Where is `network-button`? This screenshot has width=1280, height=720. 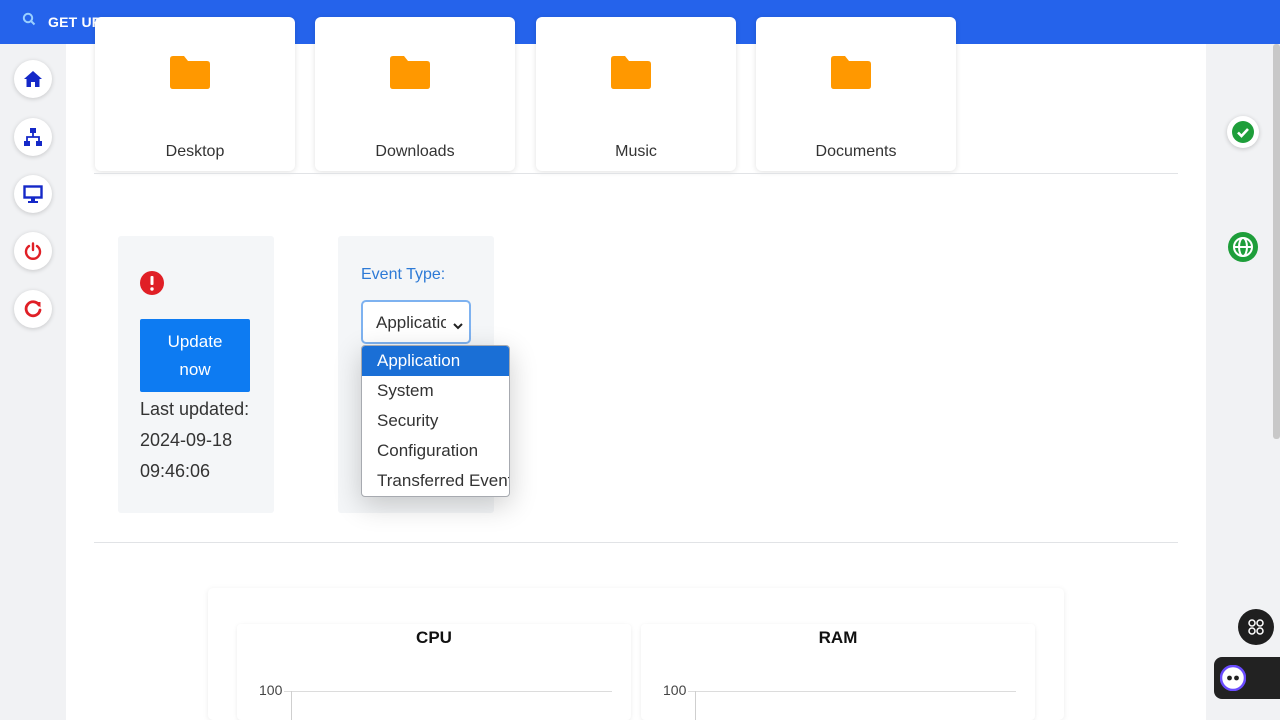 network-button is located at coordinates (33, 137).